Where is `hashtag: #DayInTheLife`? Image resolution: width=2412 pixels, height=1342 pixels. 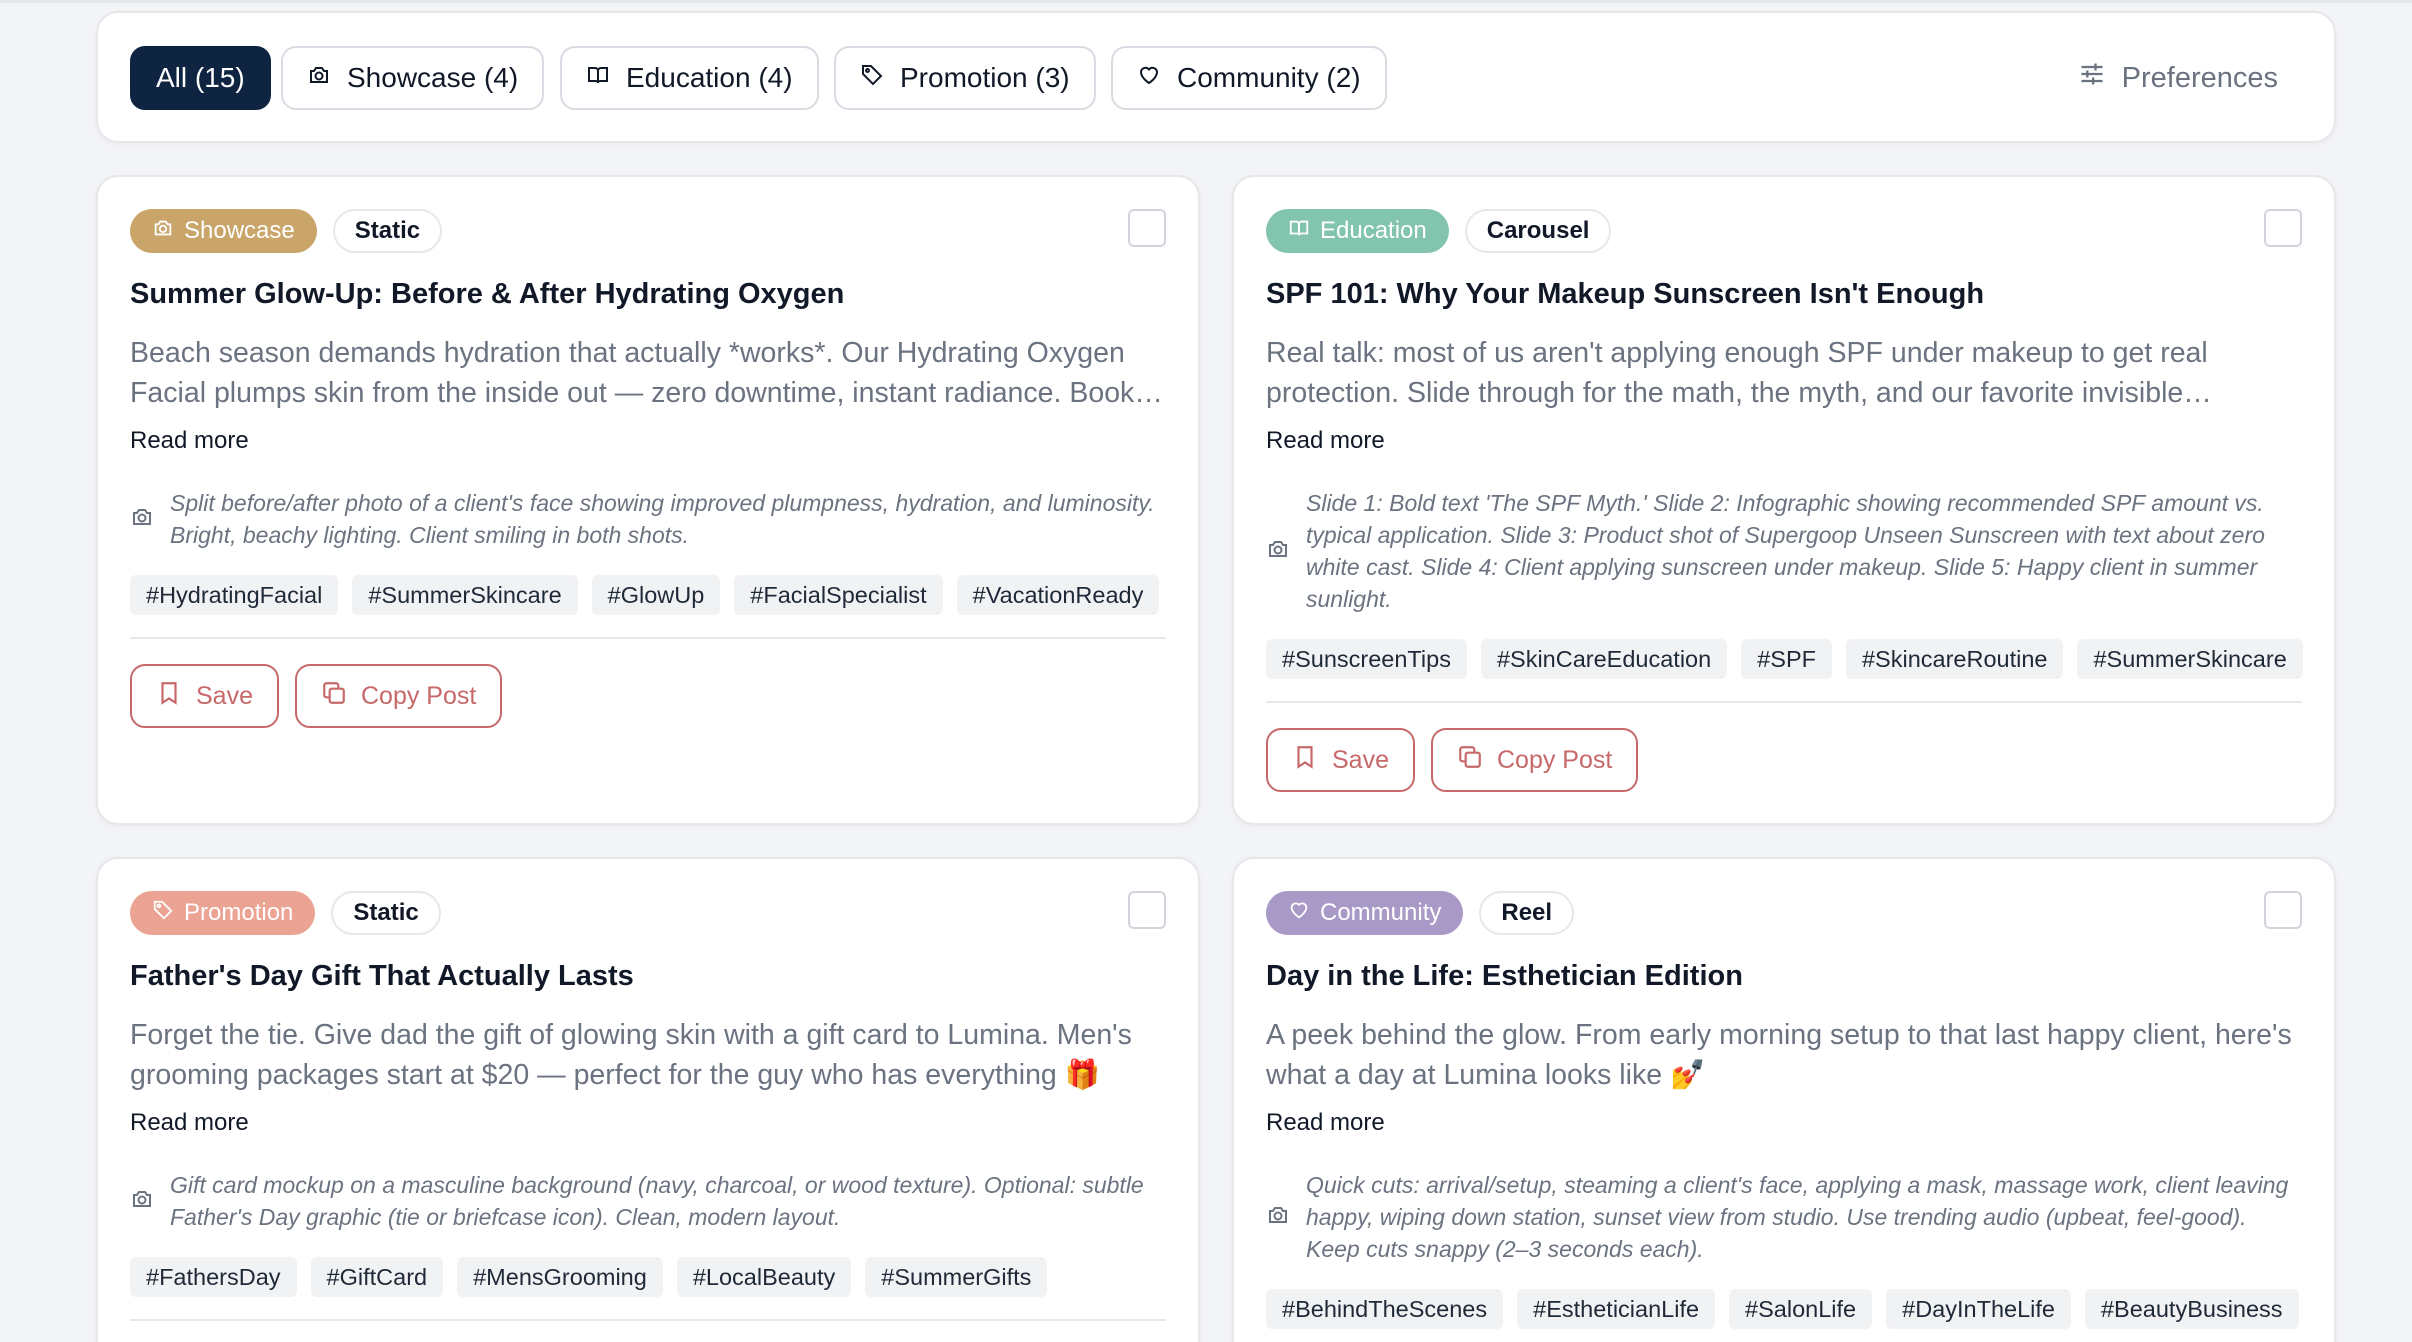
hashtag: #DayInTheLife is located at coordinates (1978, 1309).